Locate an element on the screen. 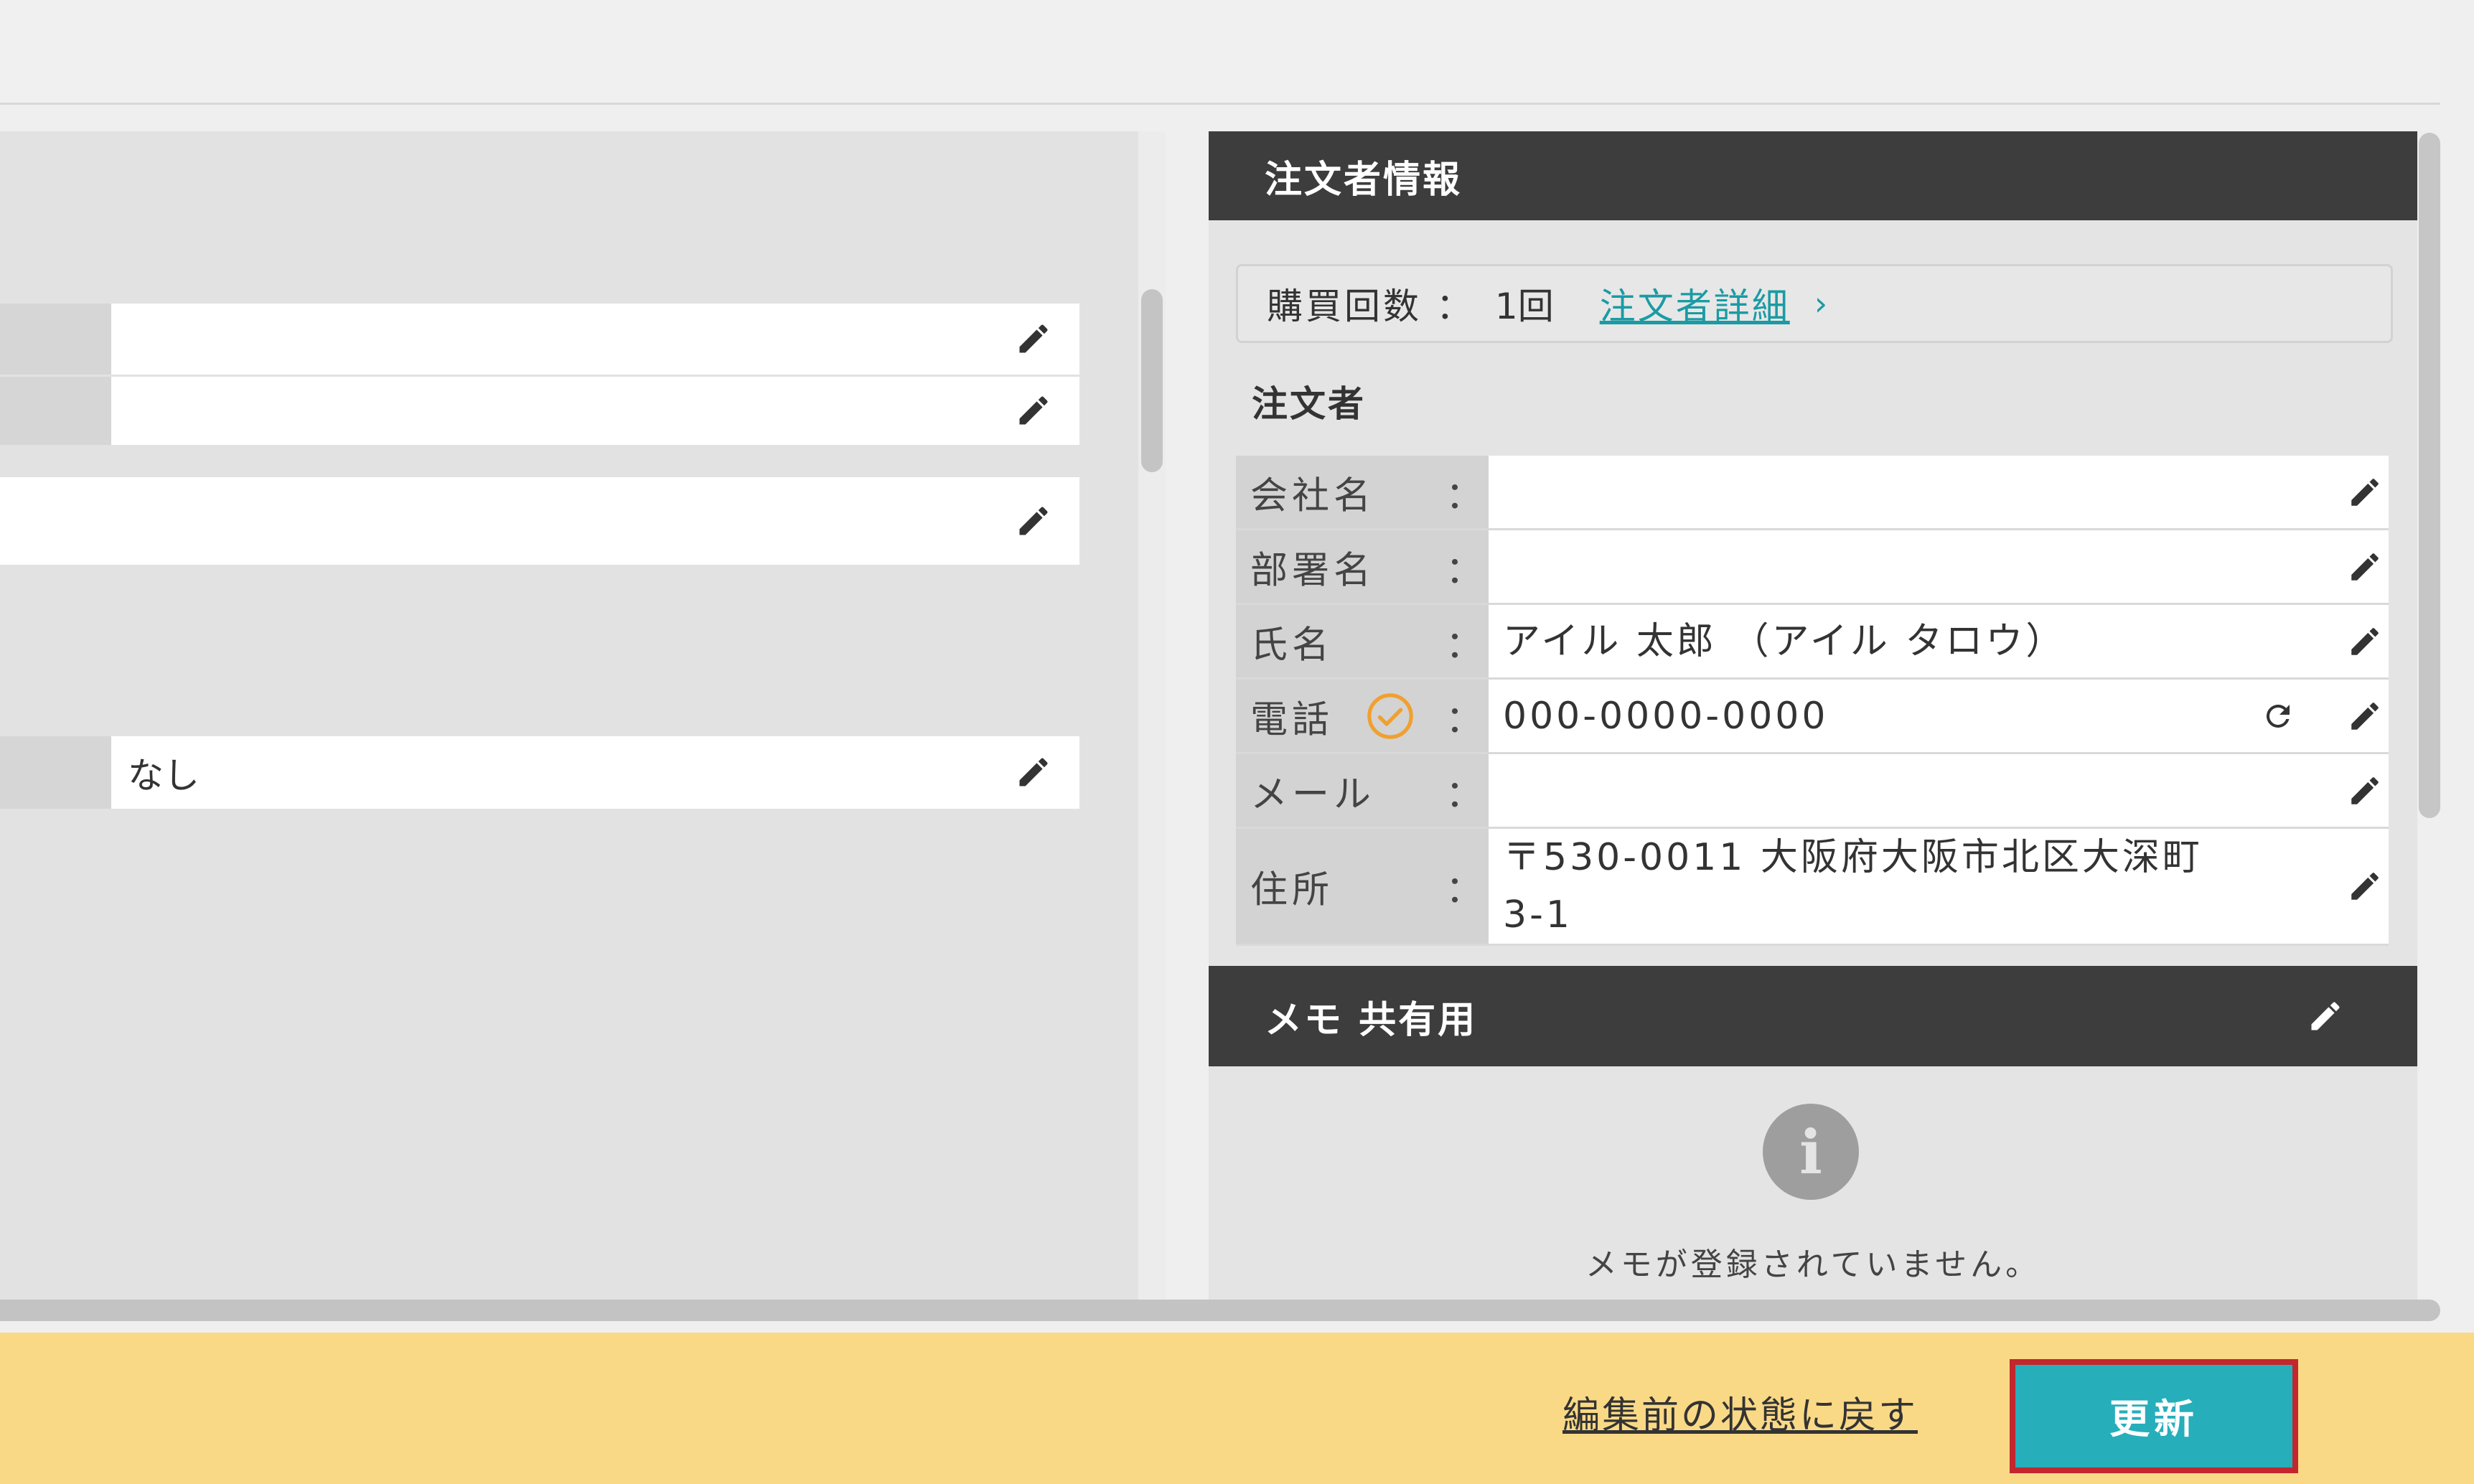 The height and width of the screenshot is (1484, 2474). horizontal-scrollbar is located at coordinates (1220, 1310).